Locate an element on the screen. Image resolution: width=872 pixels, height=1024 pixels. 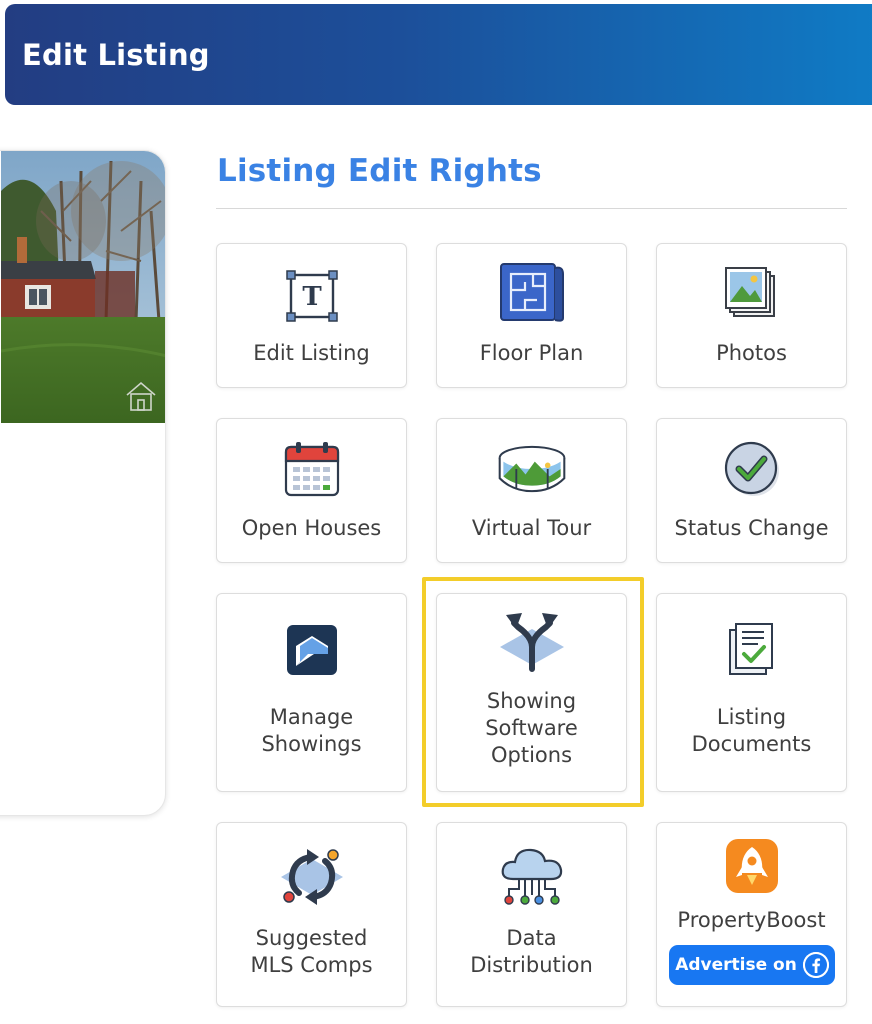
tile-label: Suggested MLS Comps is located at coordinates (311, 951).